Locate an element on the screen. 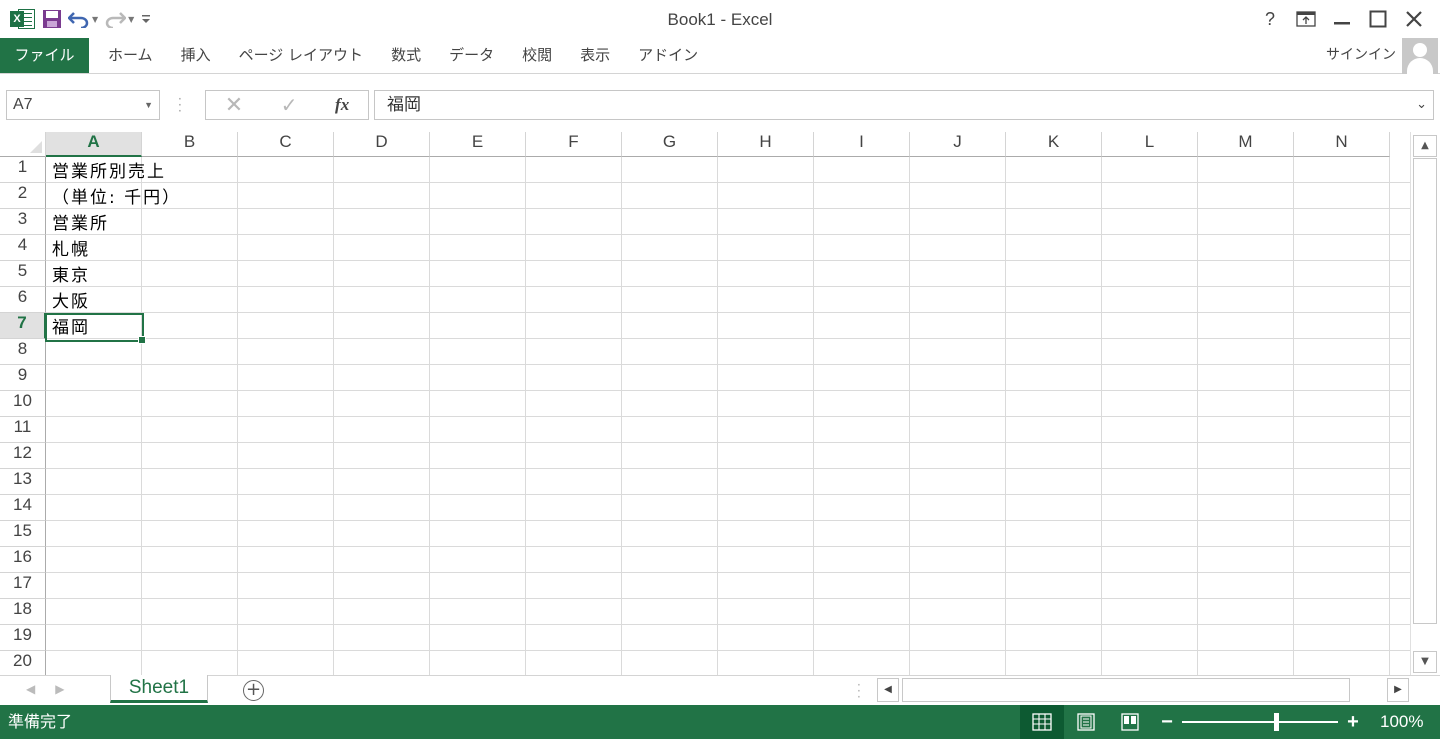 The height and width of the screenshot is (739, 1440). row-header-16: 16 is located at coordinates (23, 560).